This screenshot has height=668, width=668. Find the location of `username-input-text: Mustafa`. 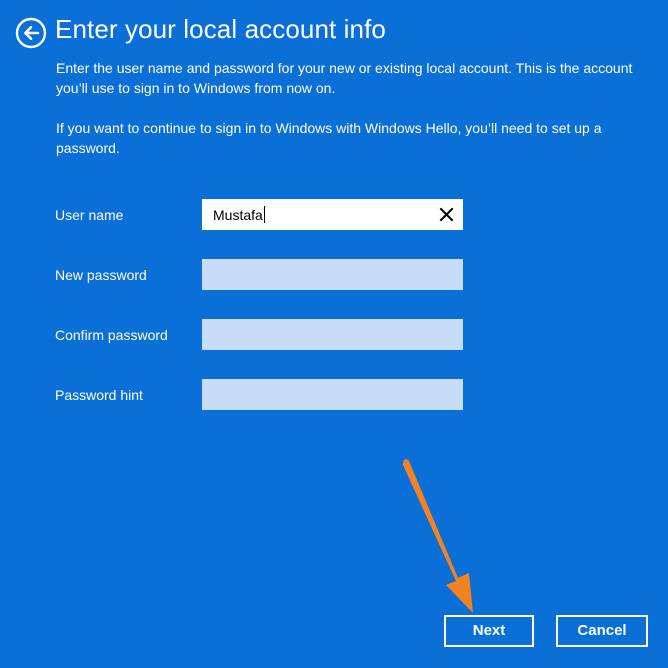

username-input-text: Mustafa is located at coordinates (239, 215).